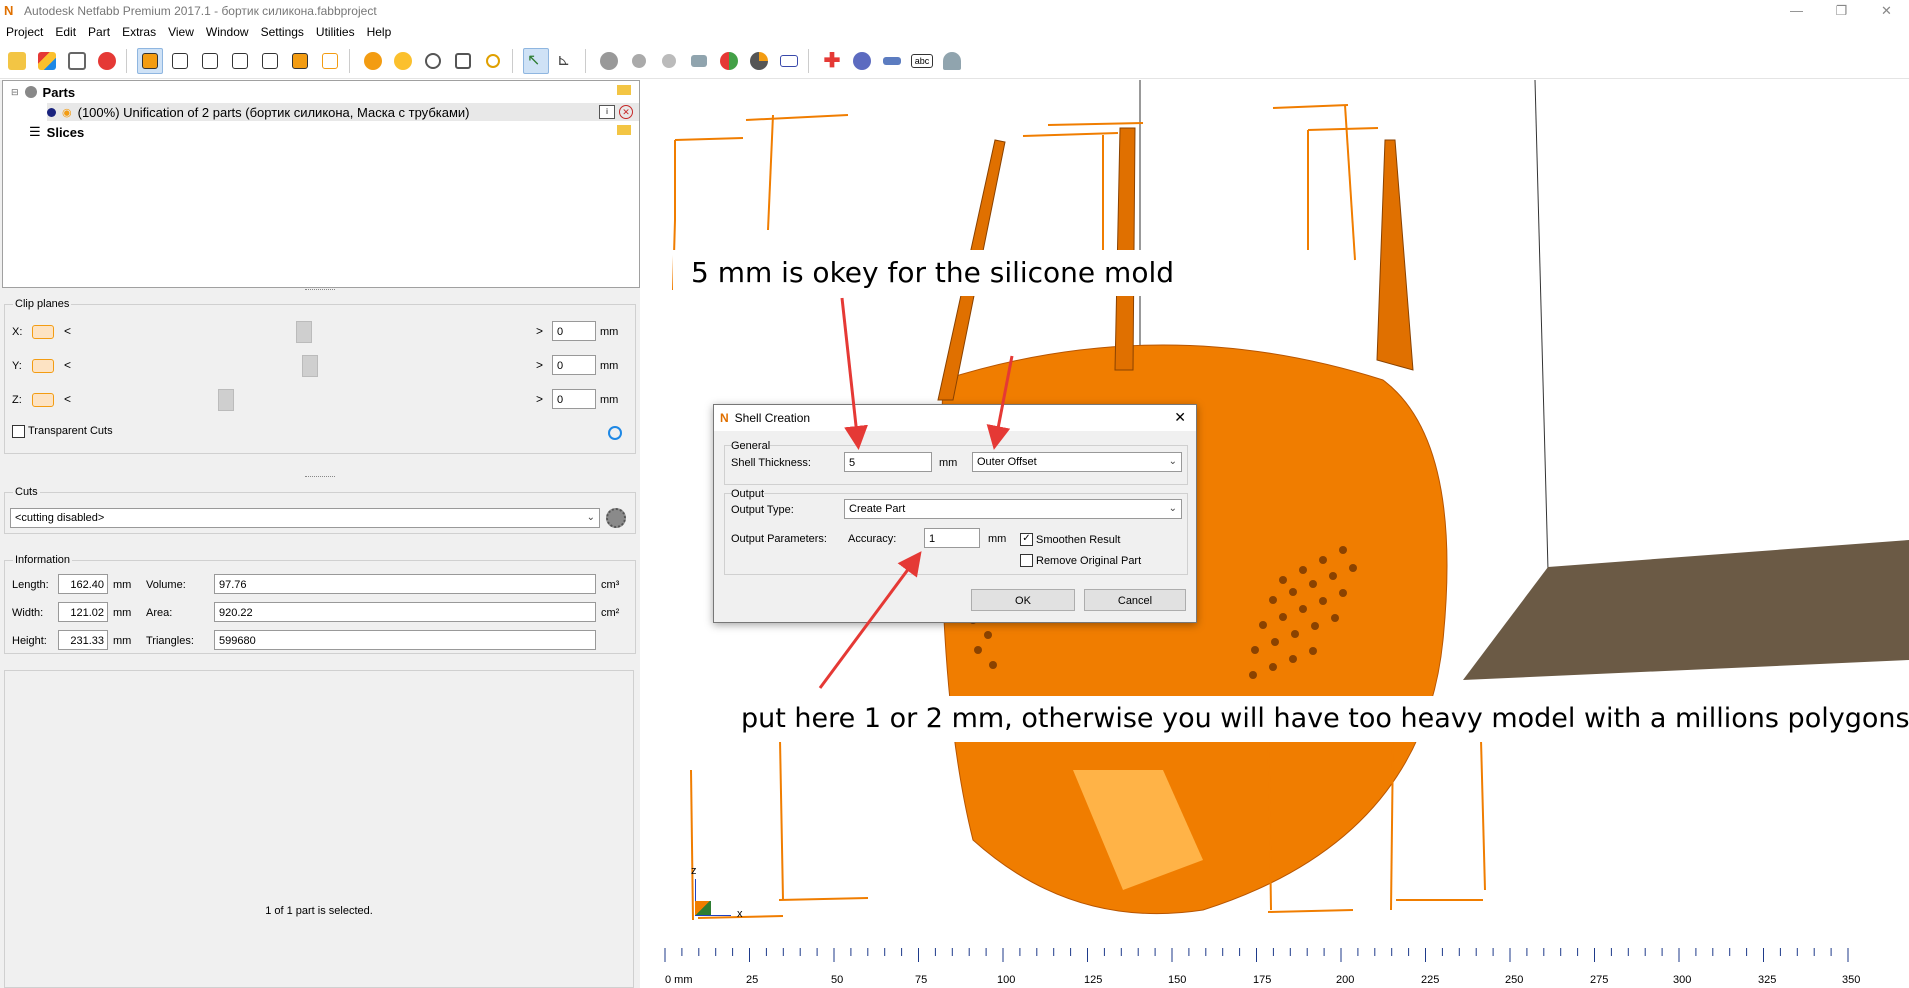 The image size is (1909, 988). I want to click on clip-x-color-swatch, so click(43, 332).